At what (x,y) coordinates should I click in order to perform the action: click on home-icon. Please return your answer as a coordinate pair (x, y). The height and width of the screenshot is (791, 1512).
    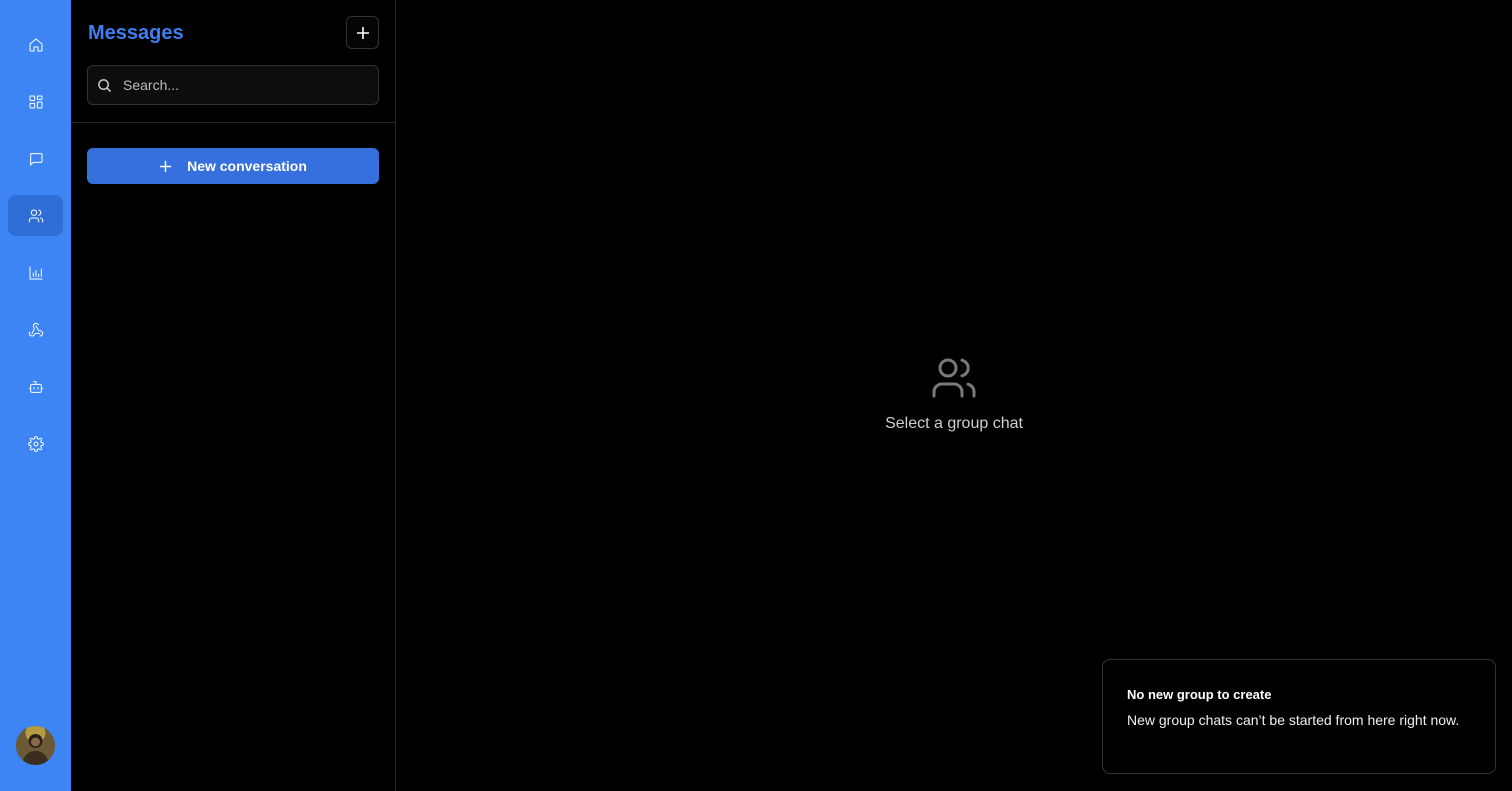
    Looking at the image, I should click on (35, 44).